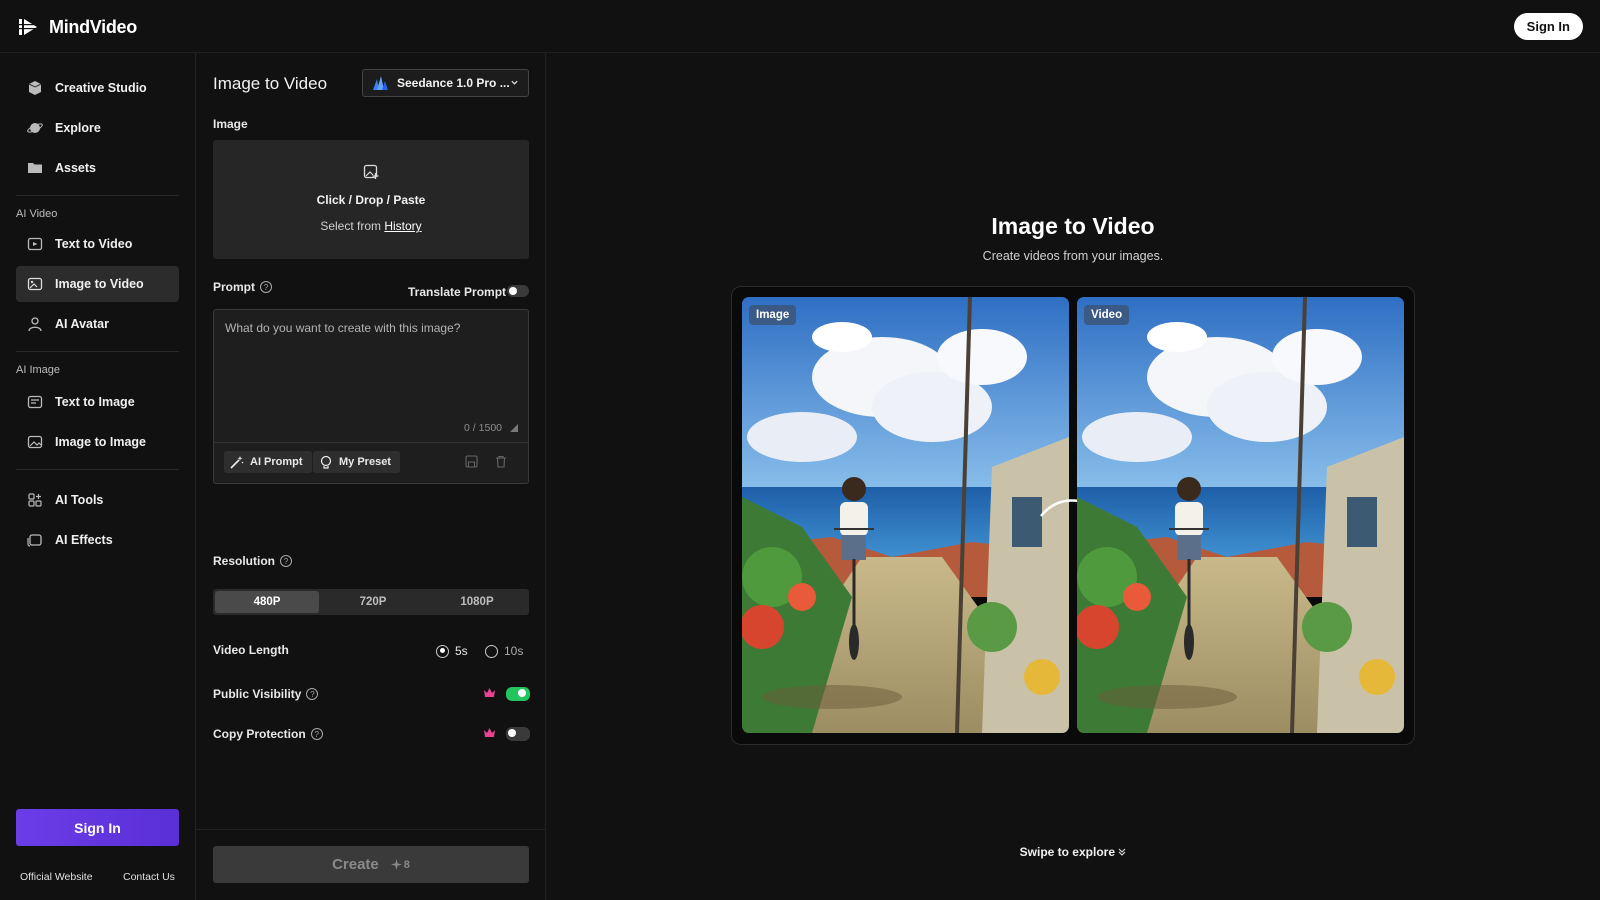  What do you see at coordinates (78, 128) in the screenshot?
I see `sidebar-item-label: Explore` at bounding box center [78, 128].